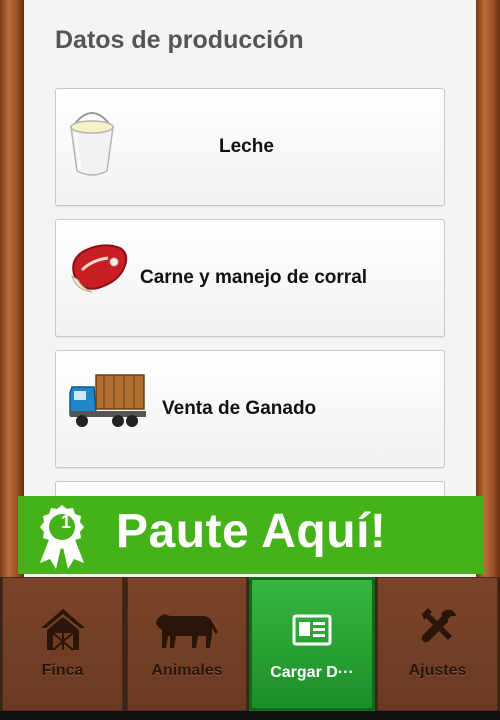 This screenshot has width=500, height=720. I want to click on wood-frame-left, so click(12, 288).